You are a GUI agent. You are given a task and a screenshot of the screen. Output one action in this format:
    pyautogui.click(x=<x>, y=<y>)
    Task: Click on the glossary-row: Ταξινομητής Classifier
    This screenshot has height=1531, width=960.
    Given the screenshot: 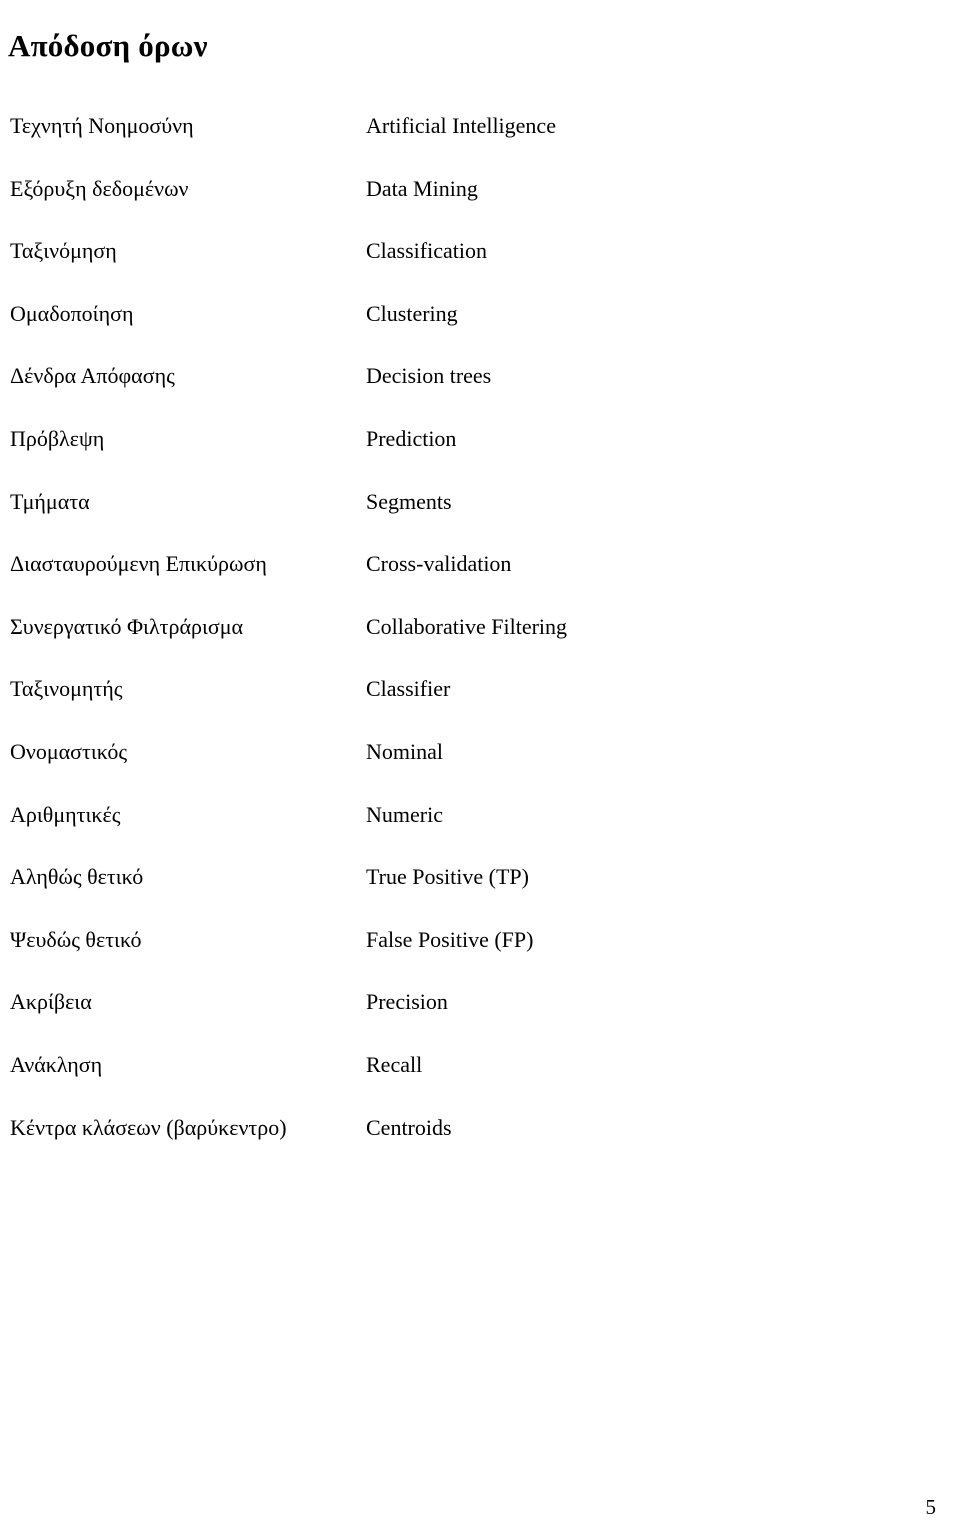 What is the action you would take?
    pyautogui.click(x=480, y=689)
    